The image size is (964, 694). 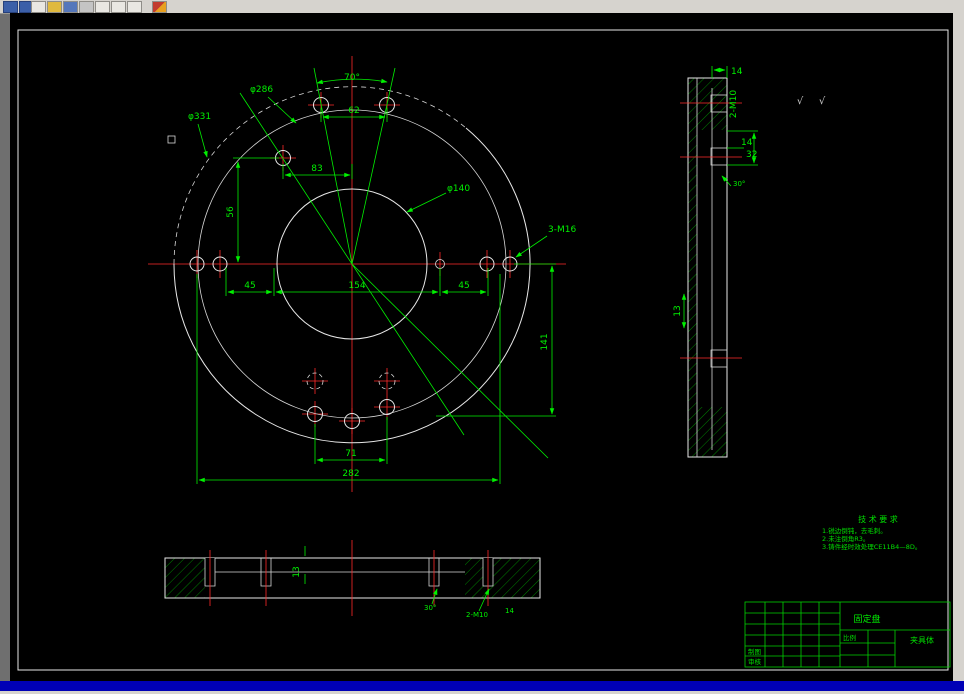 I want to click on special-tool-icon, so click(x=159, y=7).